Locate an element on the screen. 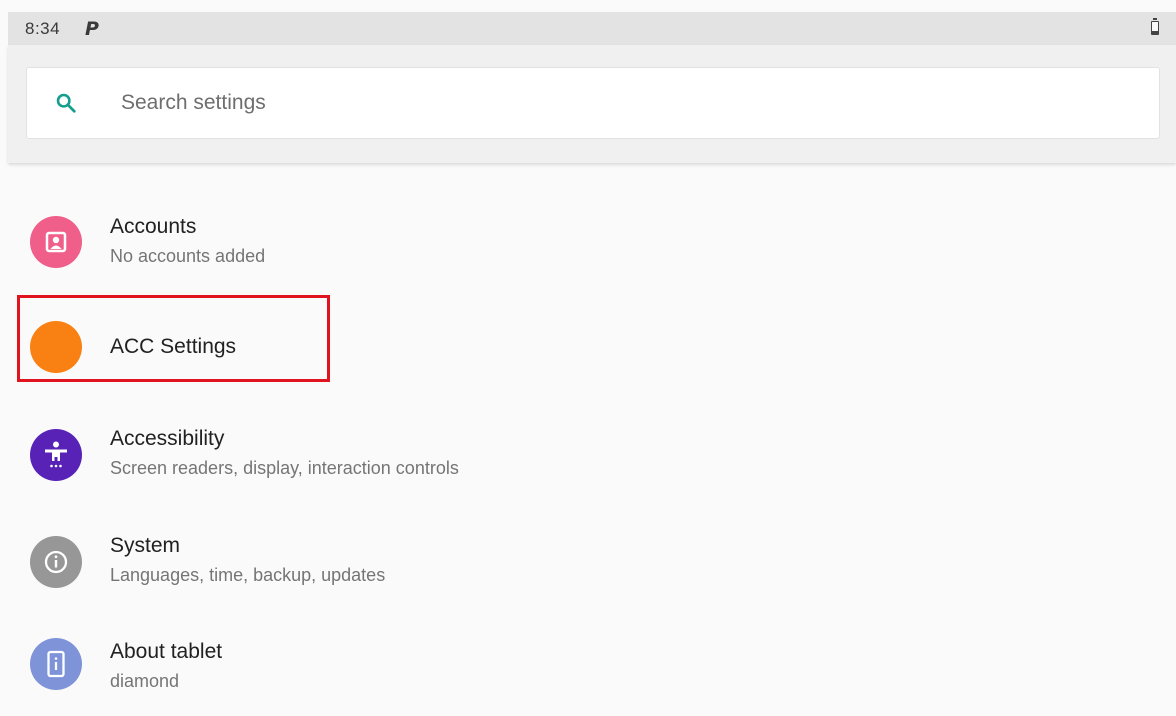 The height and width of the screenshot is (716, 1176). setting-title: System is located at coordinates (145, 545).